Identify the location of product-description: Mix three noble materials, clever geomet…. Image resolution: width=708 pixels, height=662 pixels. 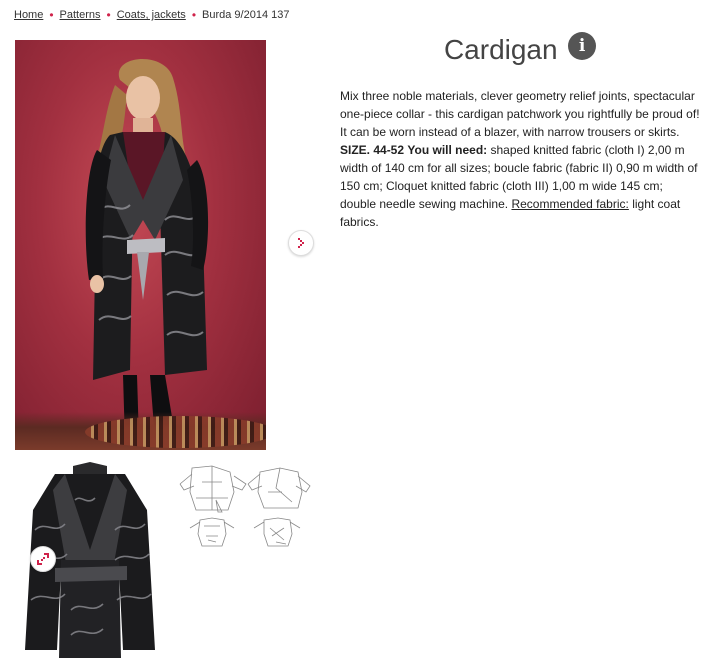
(521, 159).